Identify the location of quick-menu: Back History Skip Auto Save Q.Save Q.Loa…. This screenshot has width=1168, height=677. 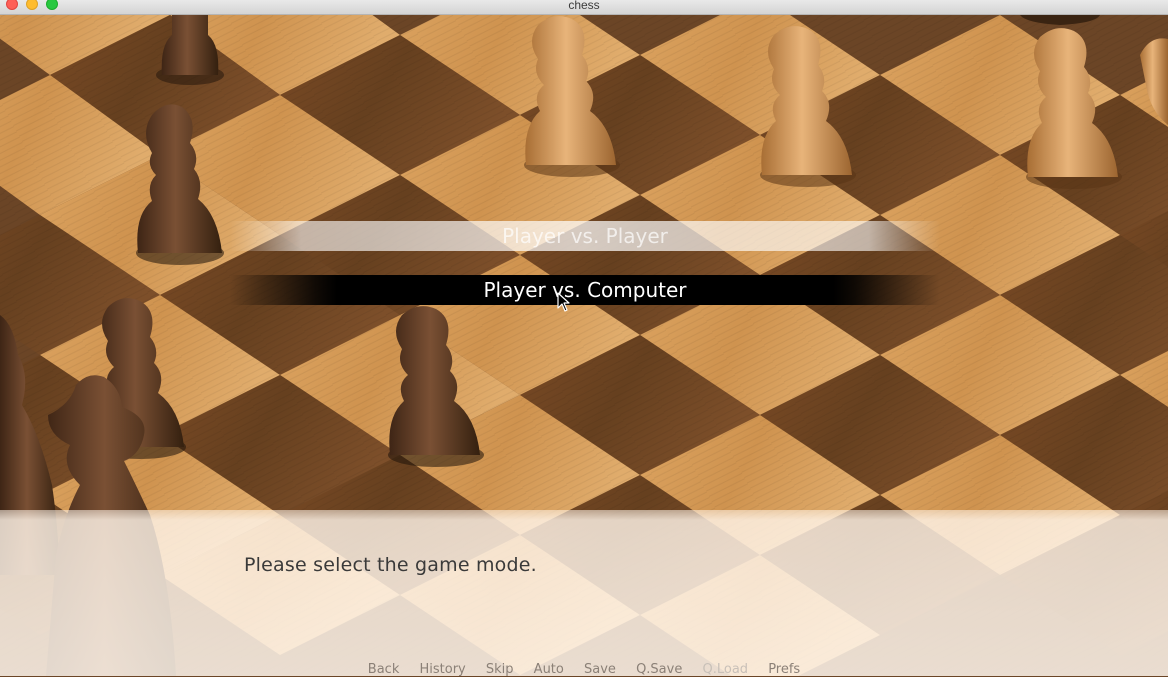
(584, 669).